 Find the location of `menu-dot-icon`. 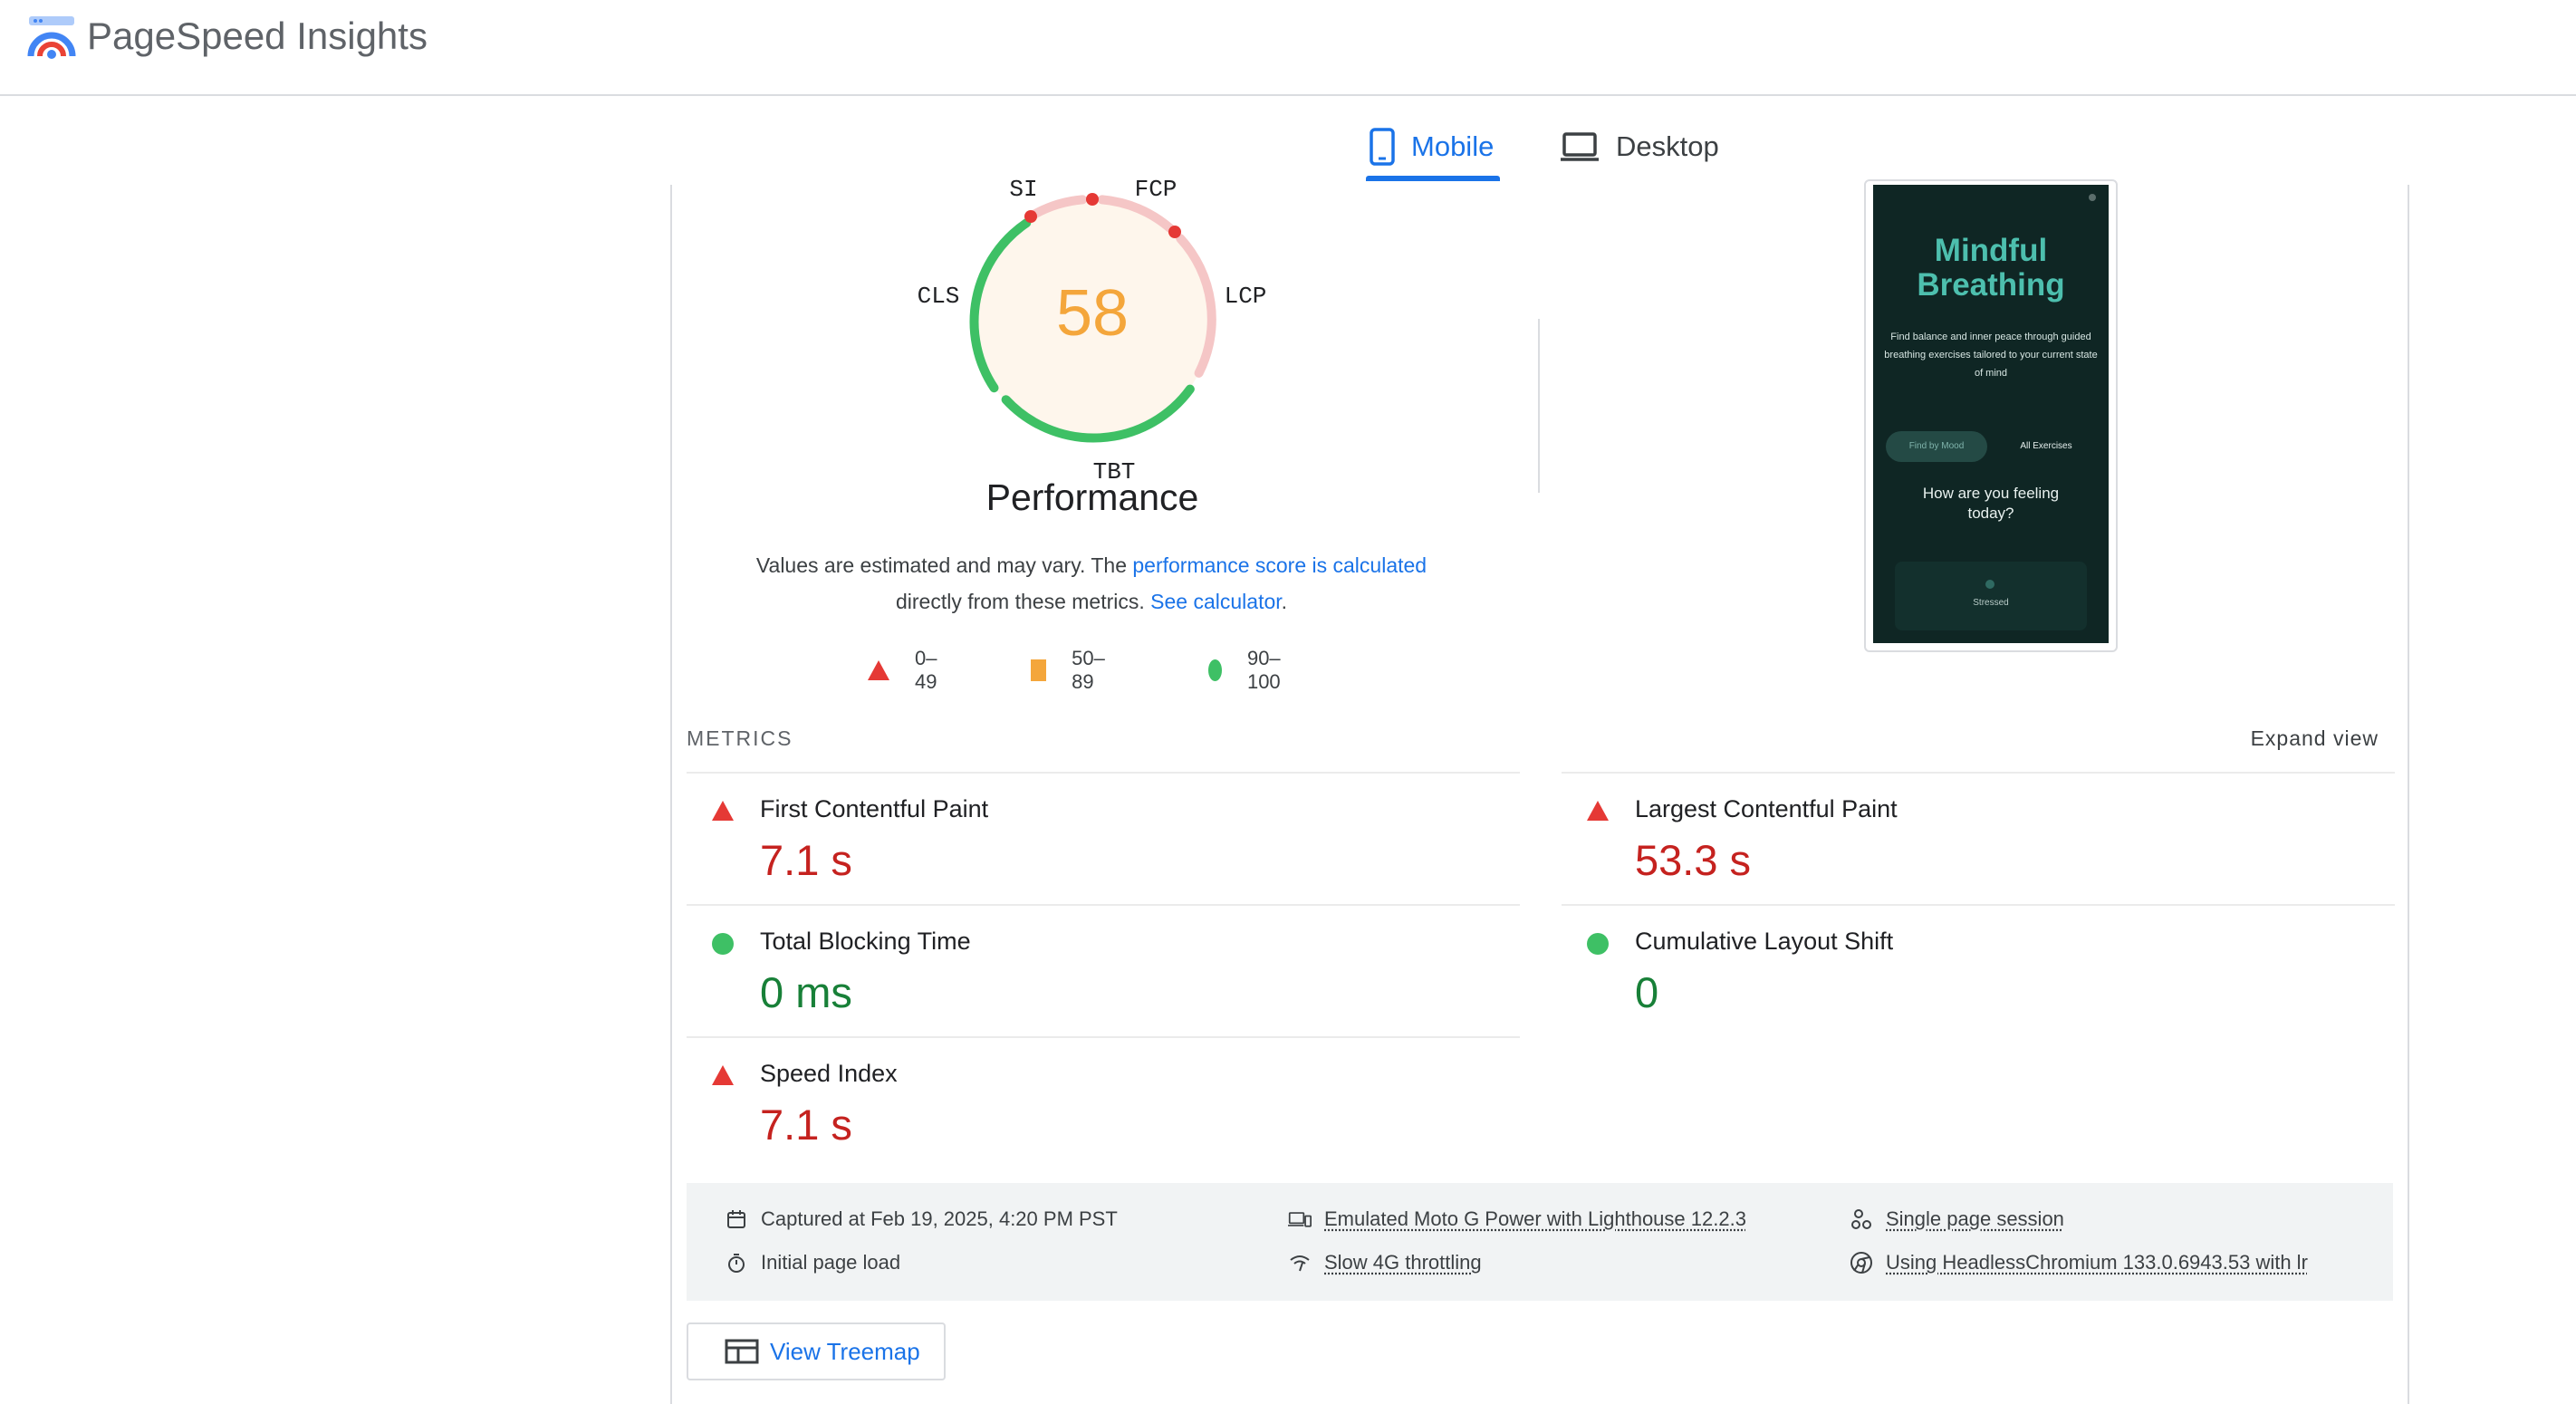

menu-dot-icon is located at coordinates (2092, 197).